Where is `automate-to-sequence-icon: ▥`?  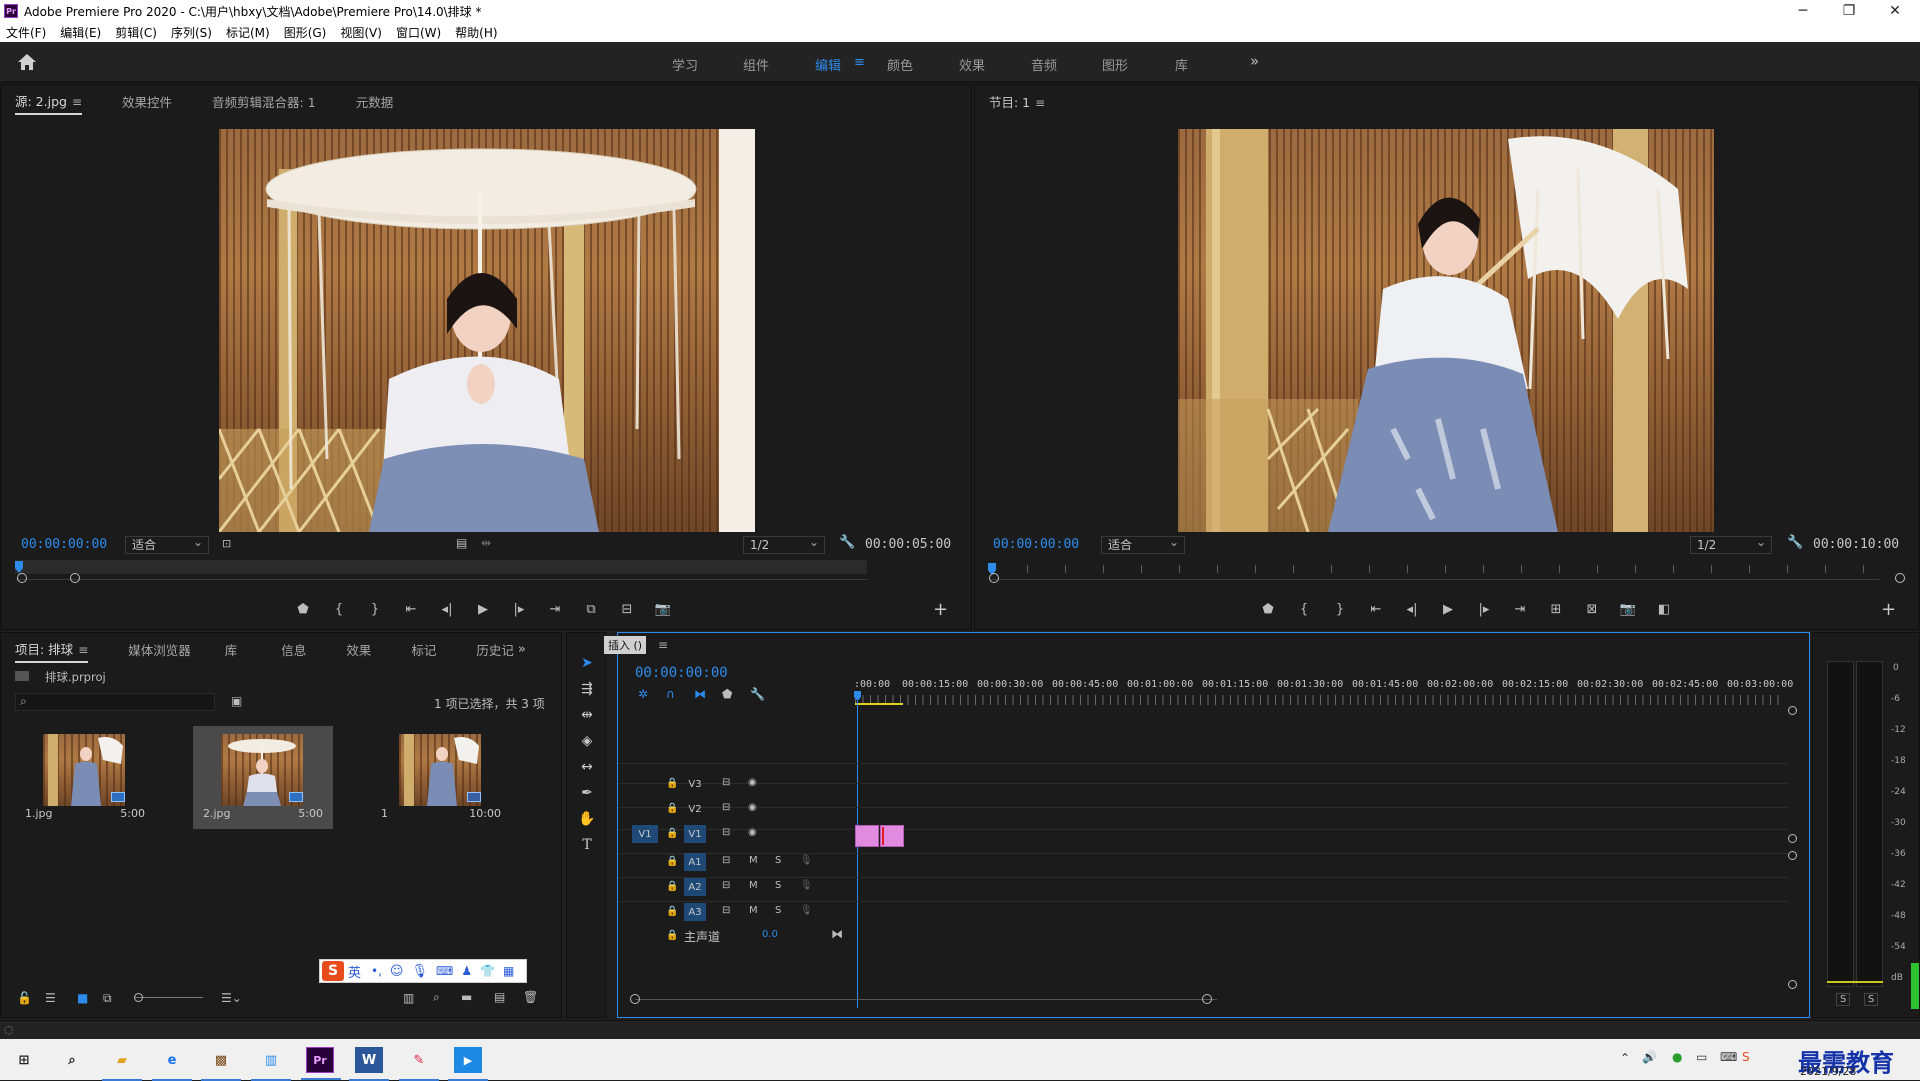 automate-to-sequence-icon: ▥ is located at coordinates (408, 998).